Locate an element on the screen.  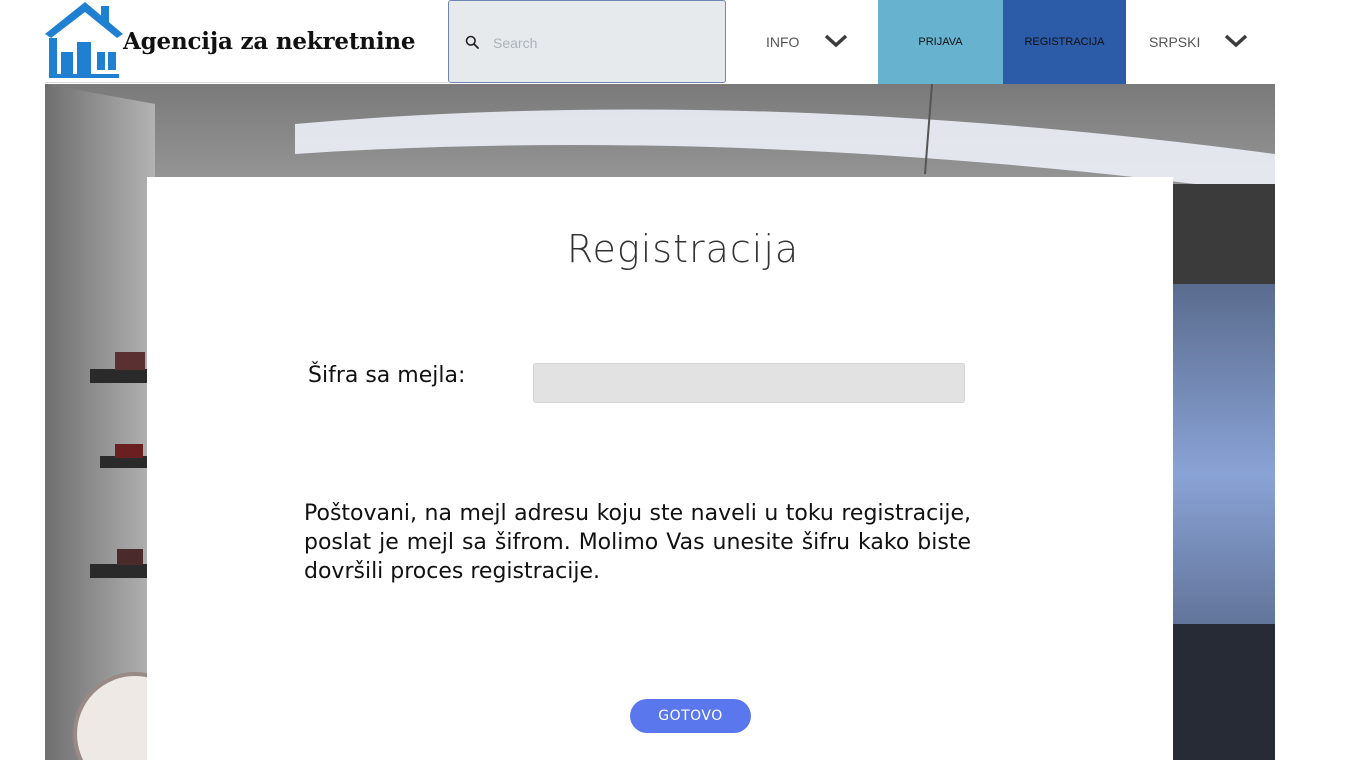
search-box is located at coordinates (587, 41).